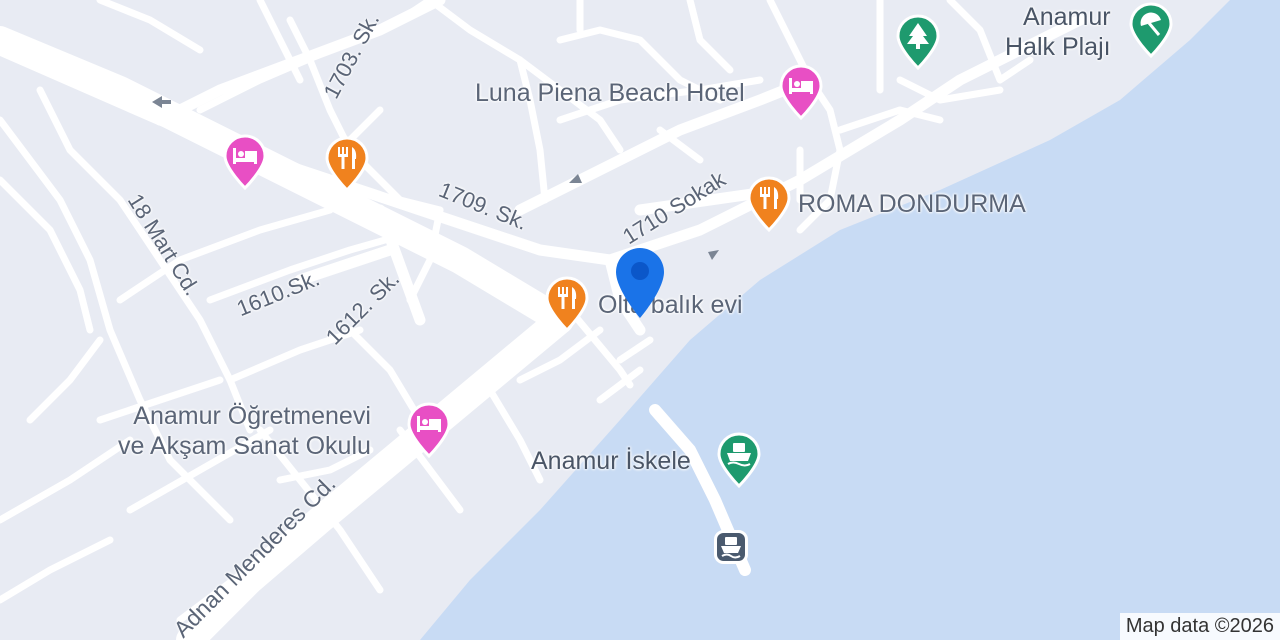  Describe the element at coordinates (244, 431) in the screenshot. I see `poi-label-ogretmenevi: Anamur Öğretmenevi ve Akşam Sanat Okulu` at that location.